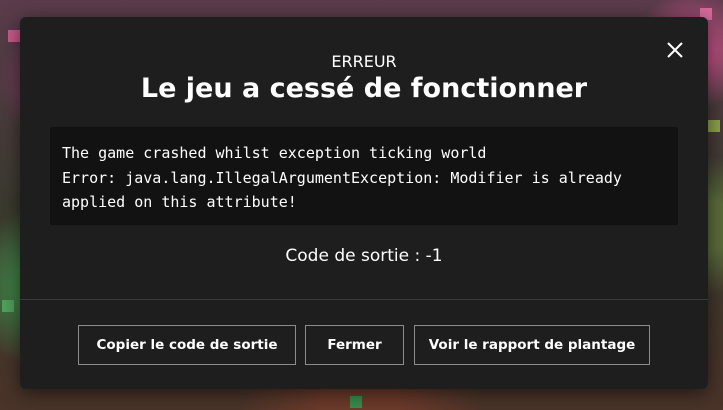  Describe the element at coordinates (187, 345) in the screenshot. I see `copy-exit-code-button: Copier le code de sortie` at that location.